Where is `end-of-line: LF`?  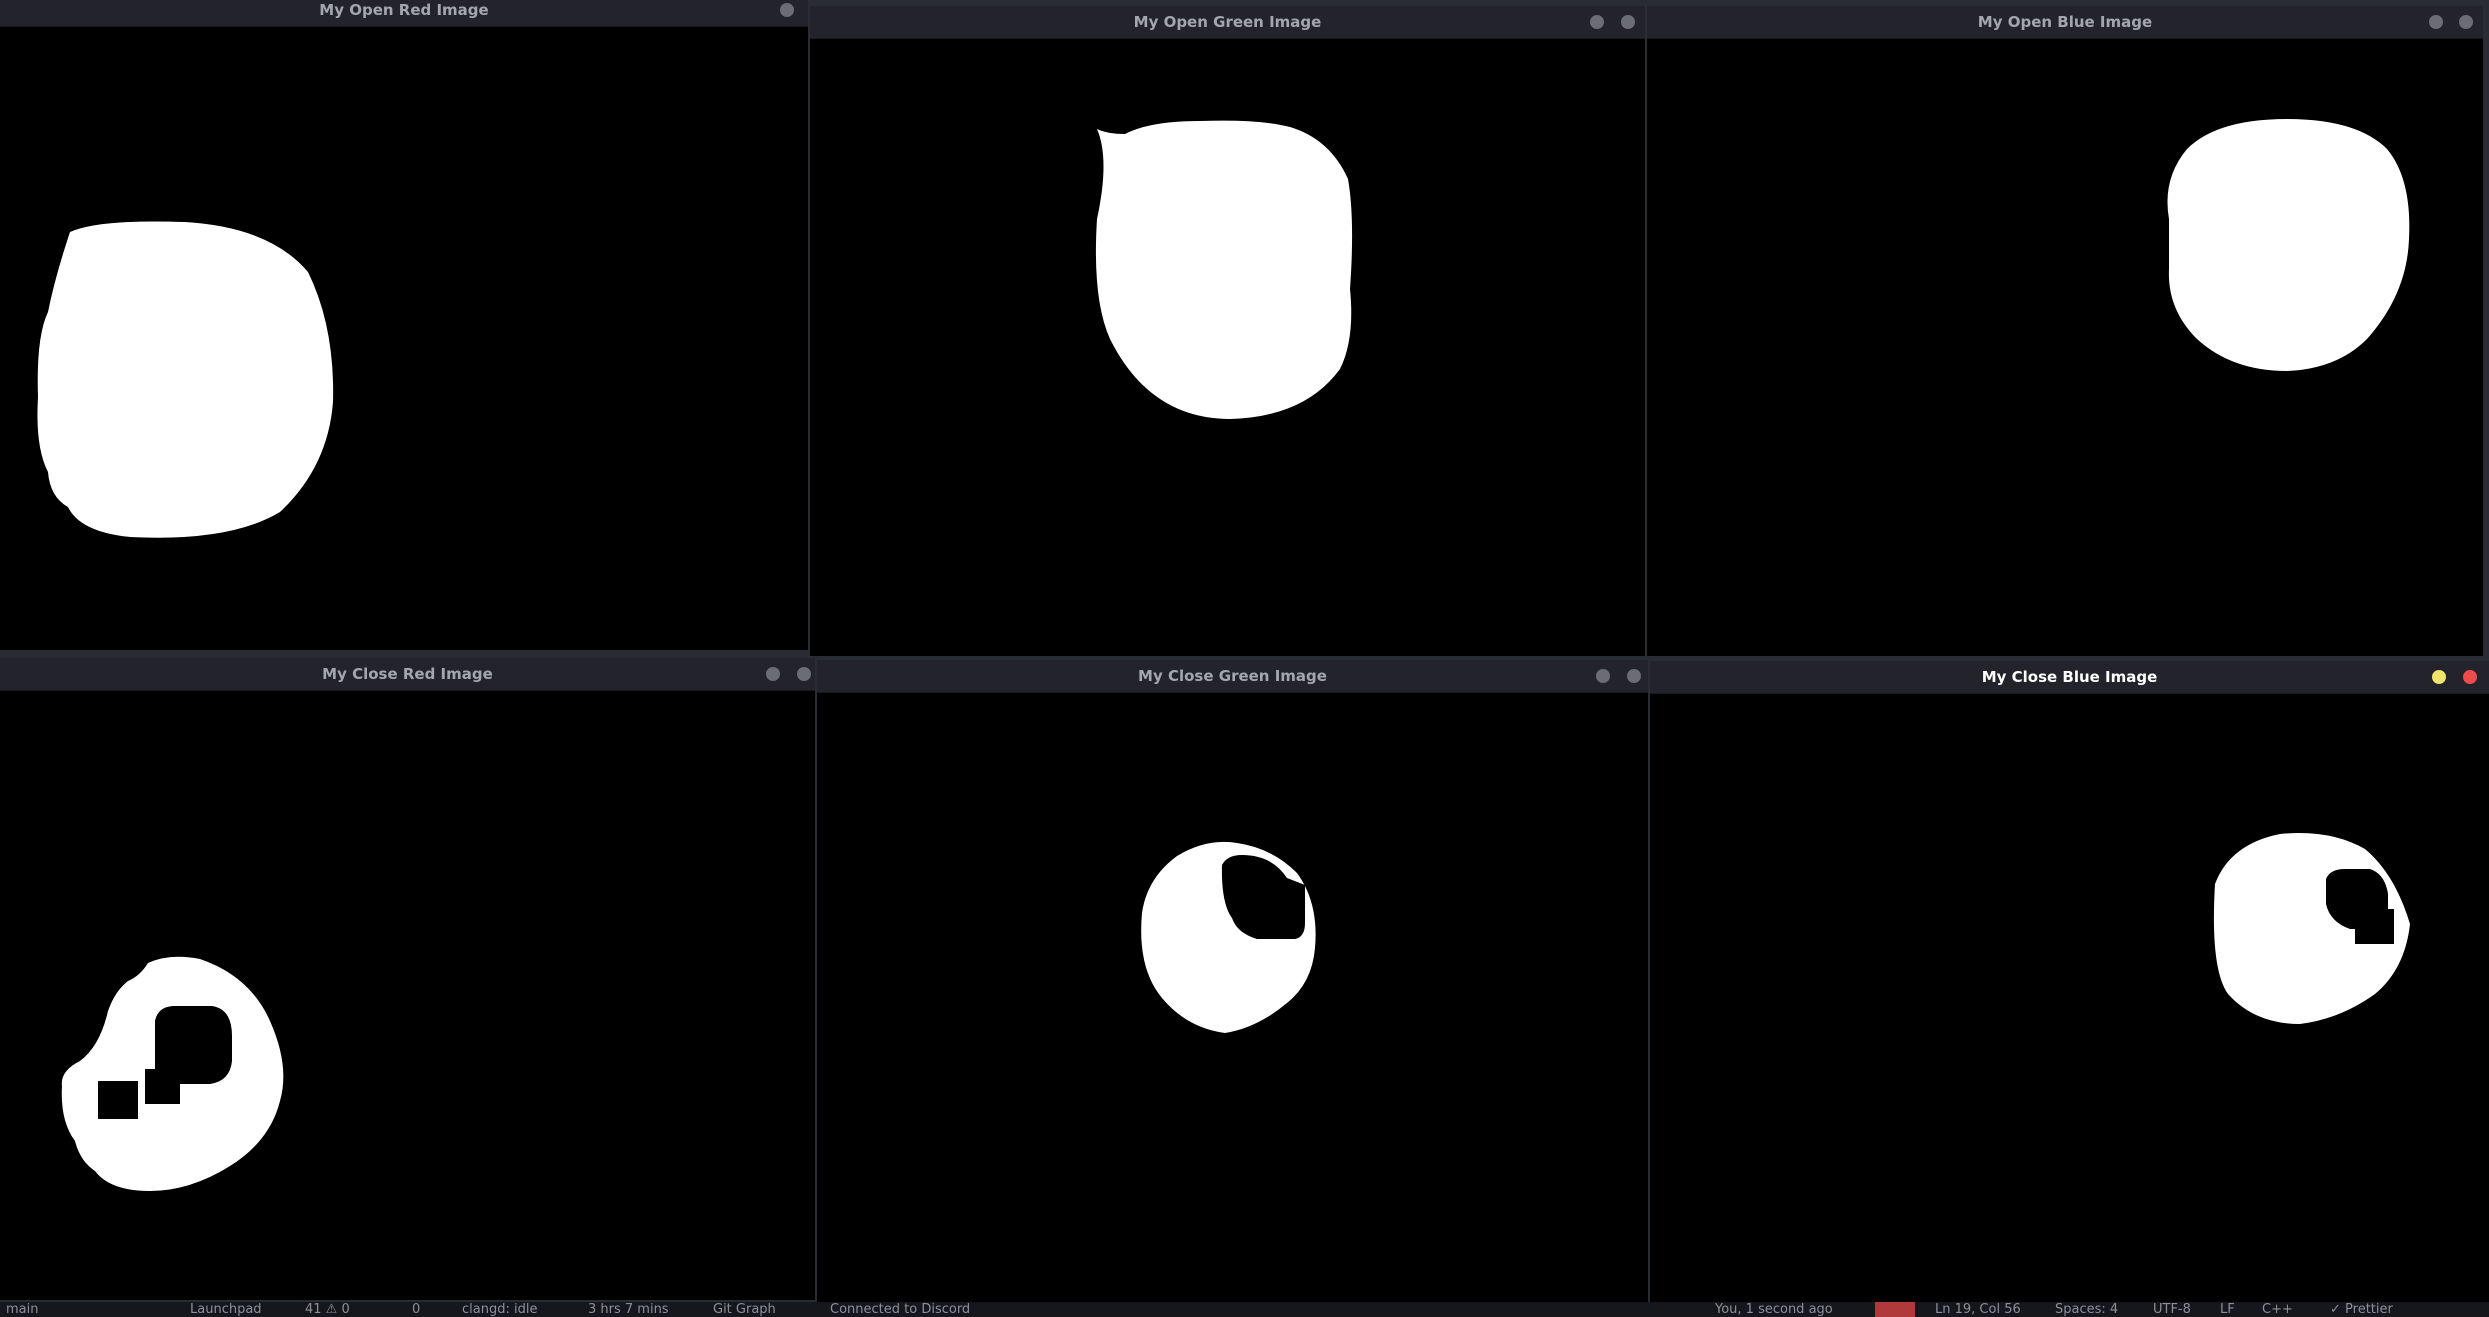 end-of-line: LF is located at coordinates (2227, 1309).